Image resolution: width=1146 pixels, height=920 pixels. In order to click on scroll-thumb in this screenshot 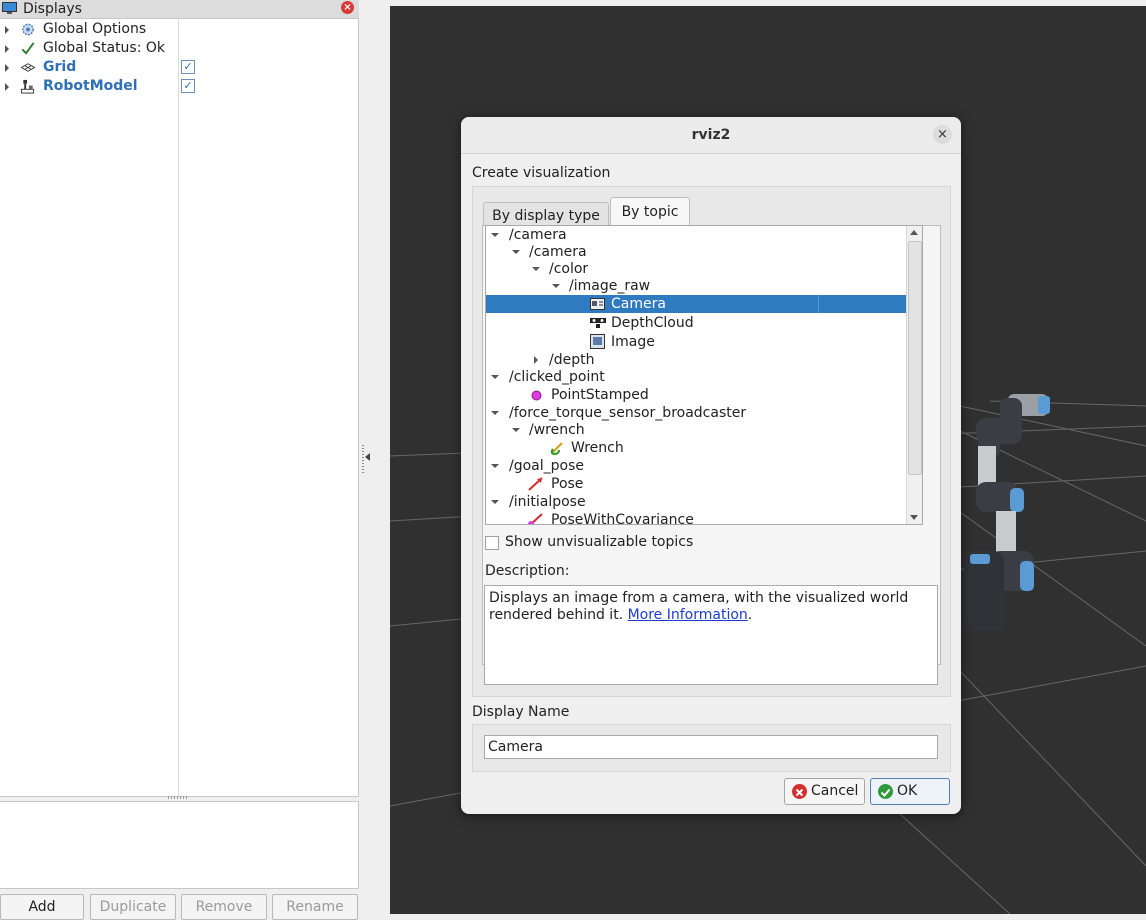, I will do `click(915, 358)`.